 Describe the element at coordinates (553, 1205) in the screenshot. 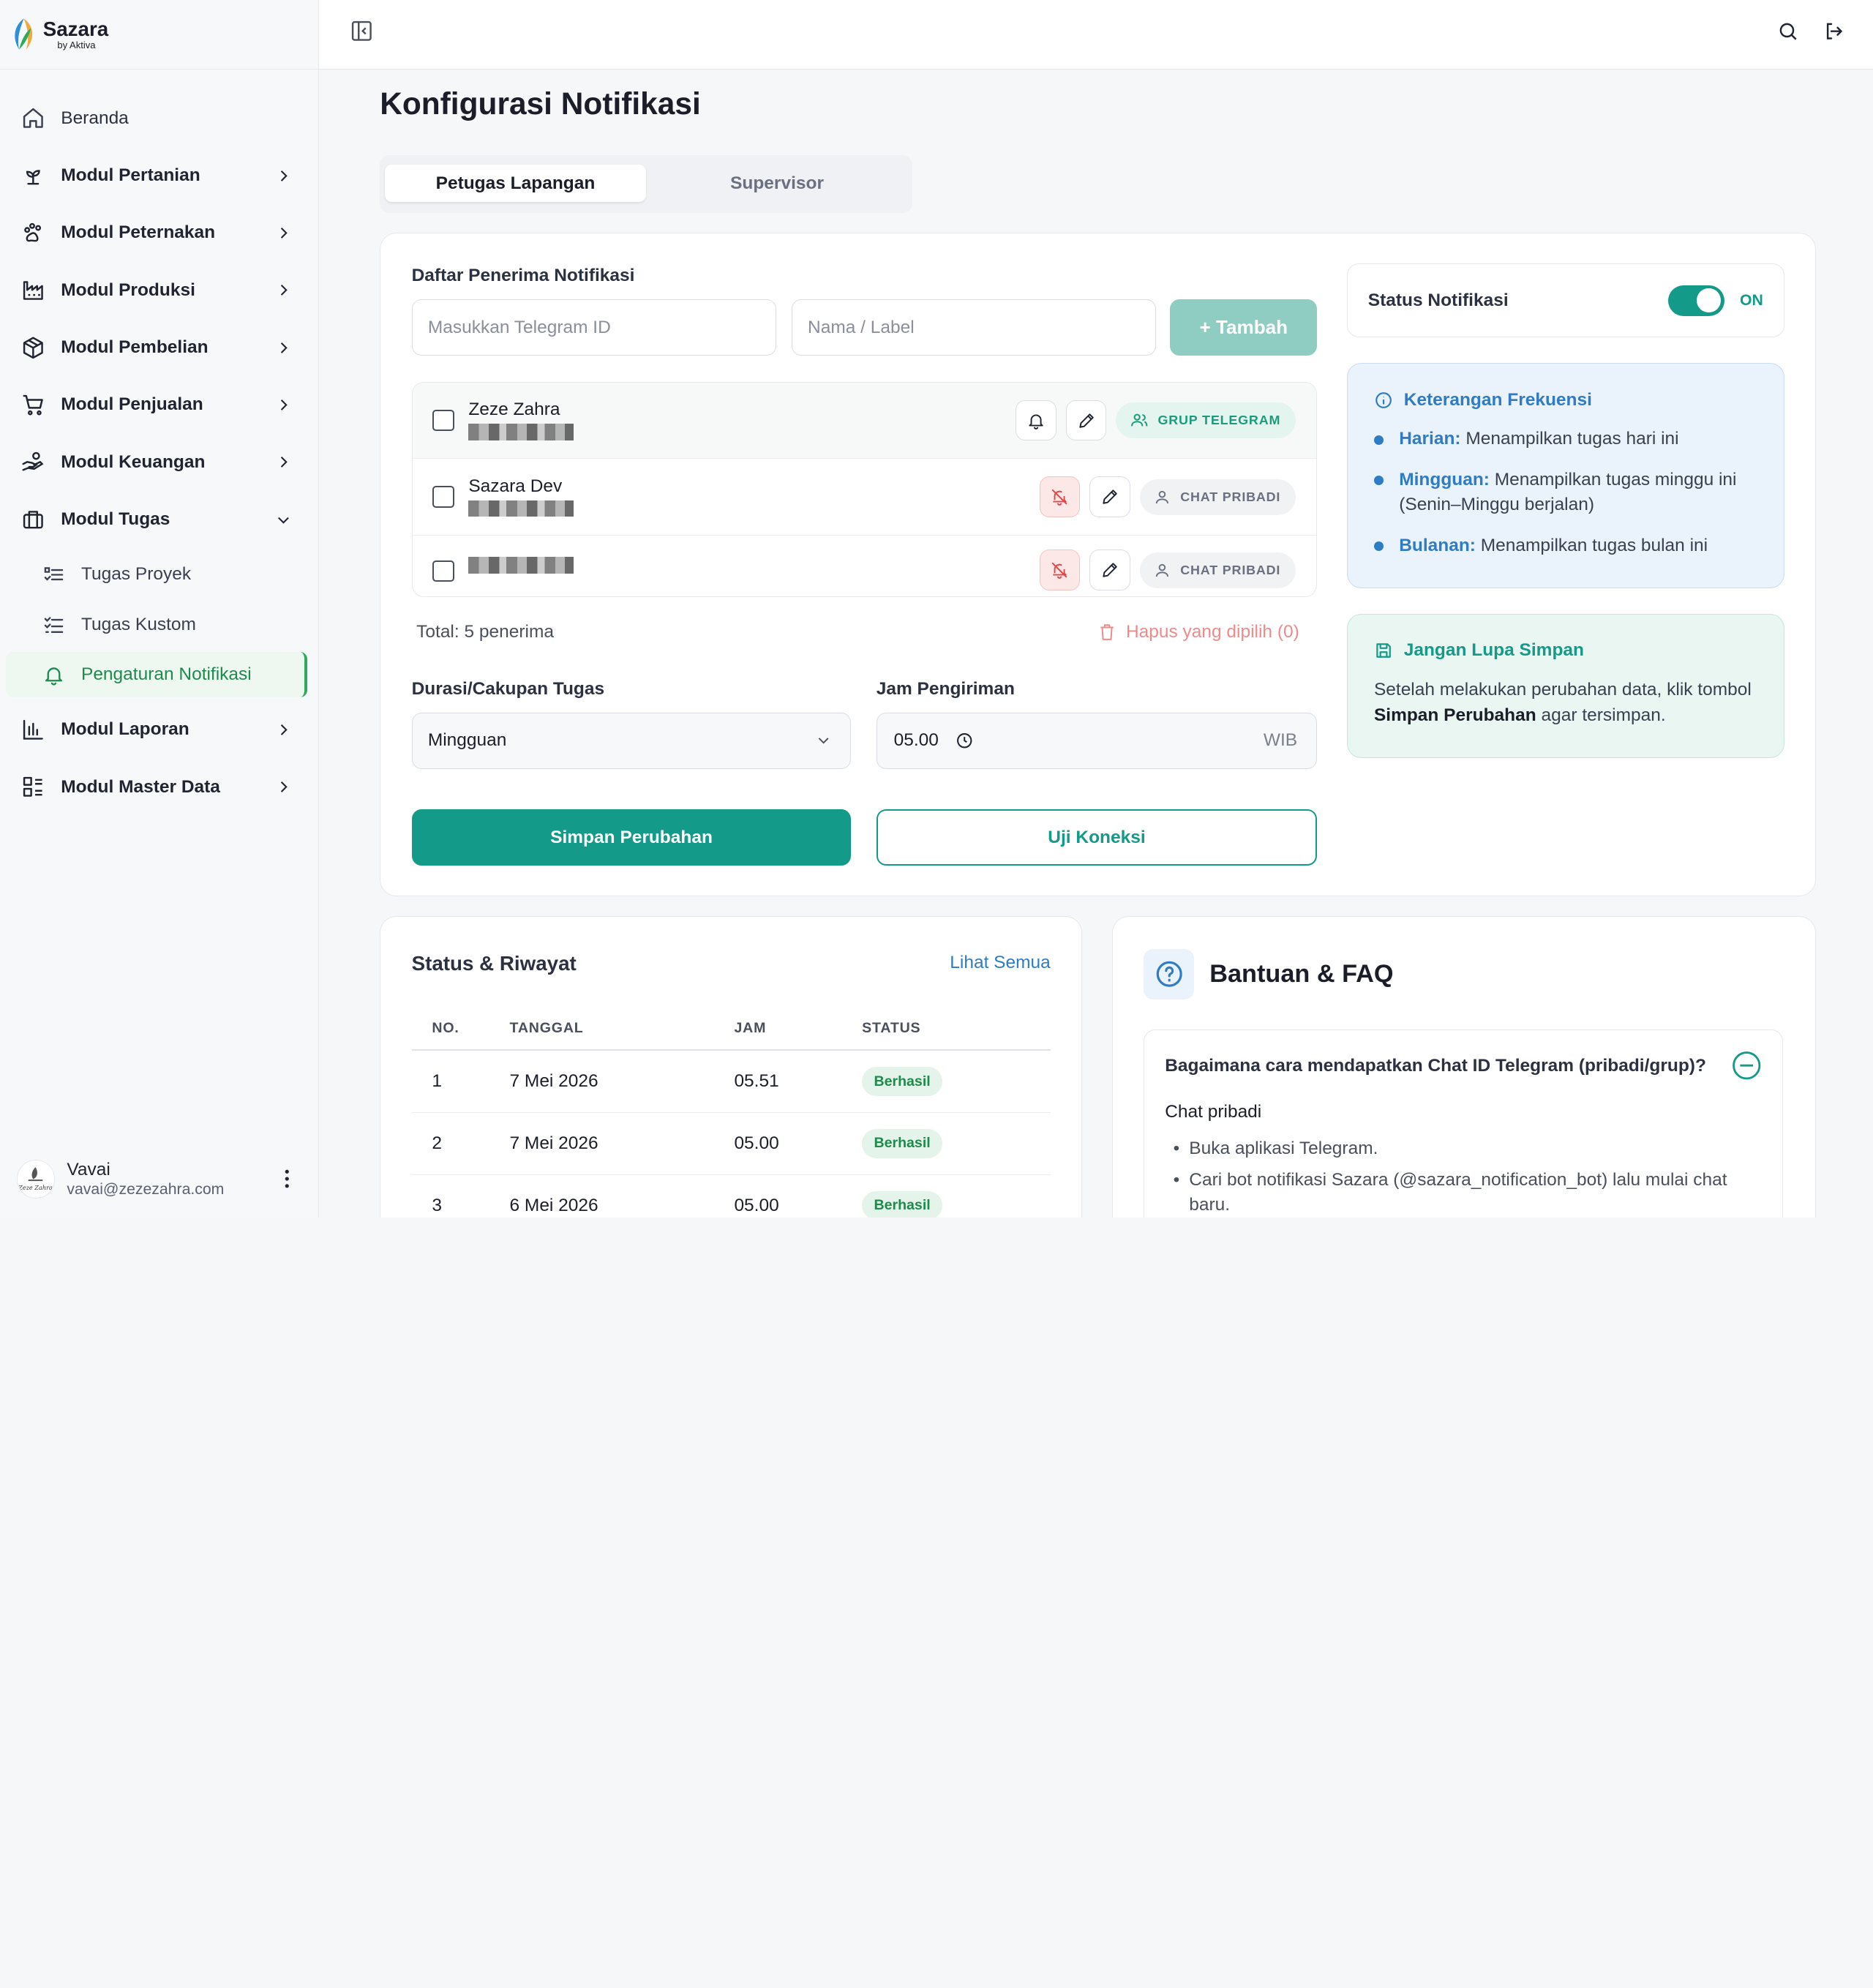

I see `cell-date: 6 Mei 2026` at that location.